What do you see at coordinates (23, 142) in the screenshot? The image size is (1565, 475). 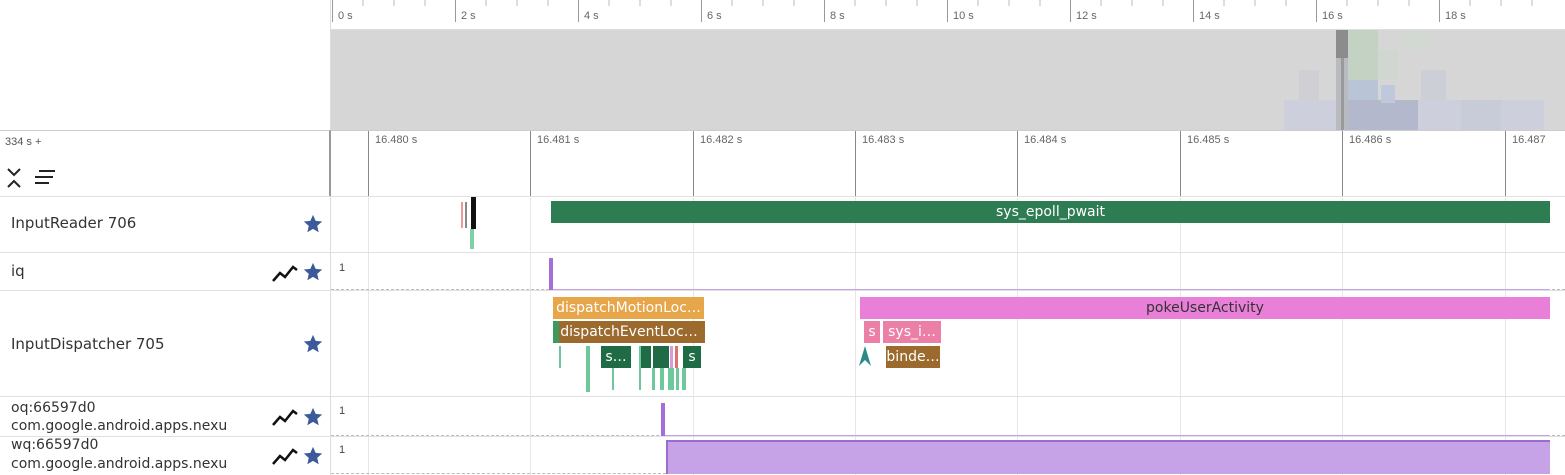 I see `time-offset-label: 334 s +` at bounding box center [23, 142].